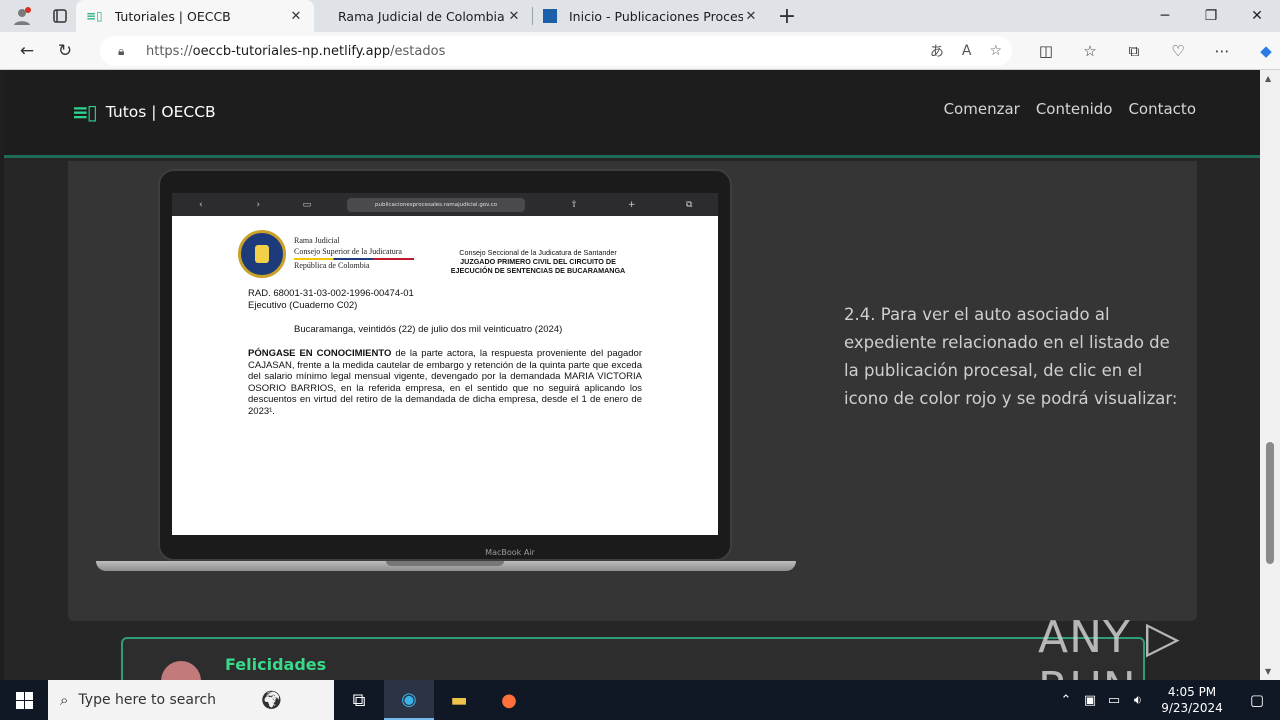 This screenshot has width=1280, height=720. Describe the element at coordinates (94, 16) in the screenshot. I see `oeccb-favicon-icon: ≡▯` at that location.